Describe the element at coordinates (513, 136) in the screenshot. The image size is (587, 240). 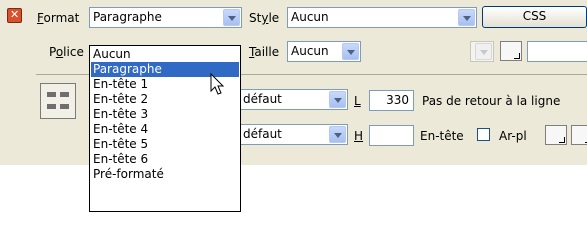
I see `background-label: Ar-pl` at that location.